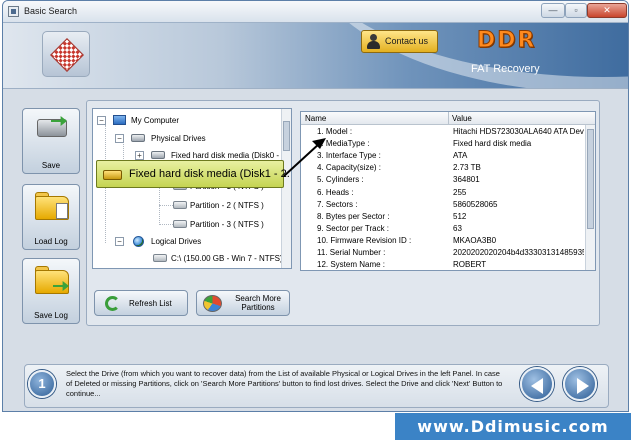  I want to click on property-name: 12. System Name :, so click(351, 265).